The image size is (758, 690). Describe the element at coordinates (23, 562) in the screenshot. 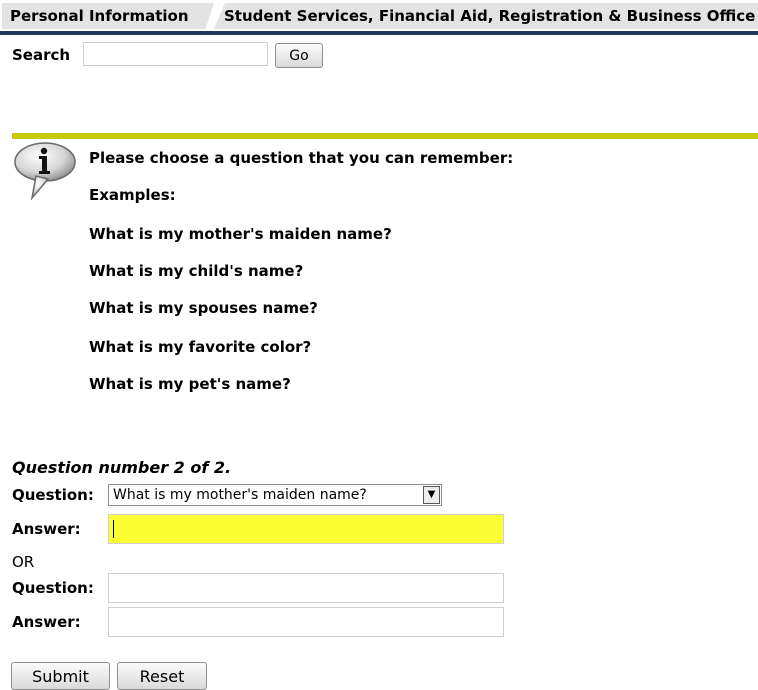

I see `or-separator: OR` at that location.